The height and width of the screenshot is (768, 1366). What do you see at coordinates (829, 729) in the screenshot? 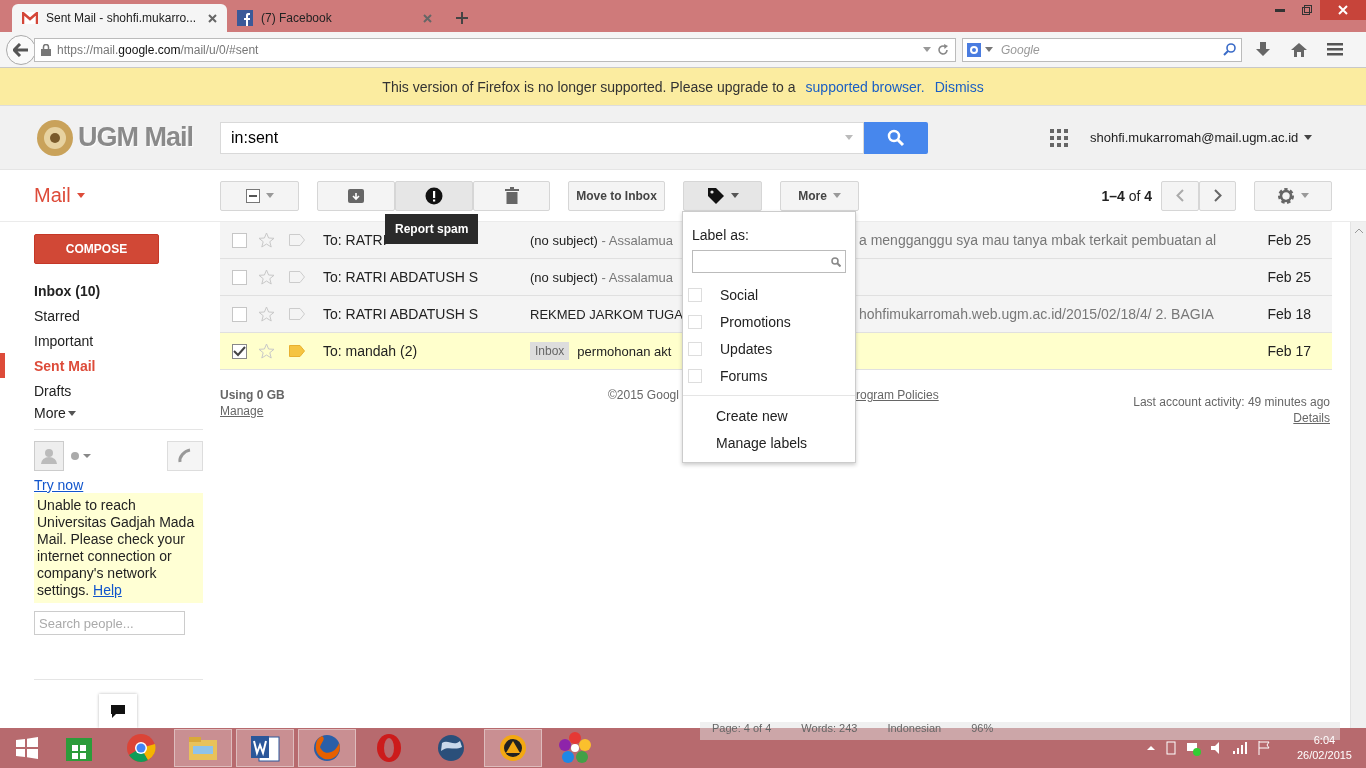
I see `word-status-text: Words: 243` at bounding box center [829, 729].